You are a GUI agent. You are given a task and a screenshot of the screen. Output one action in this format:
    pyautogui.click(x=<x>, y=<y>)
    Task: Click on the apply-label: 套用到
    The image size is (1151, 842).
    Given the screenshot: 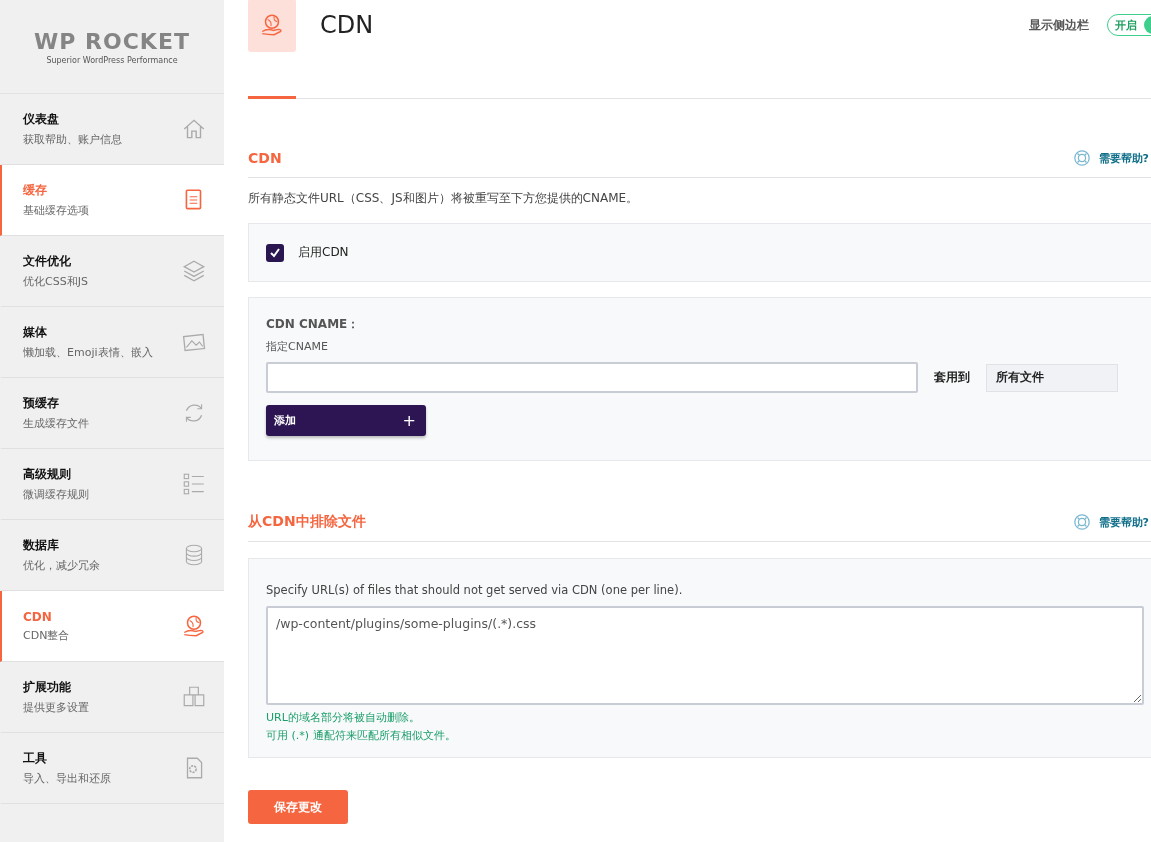 What is the action you would take?
    pyautogui.click(x=952, y=377)
    